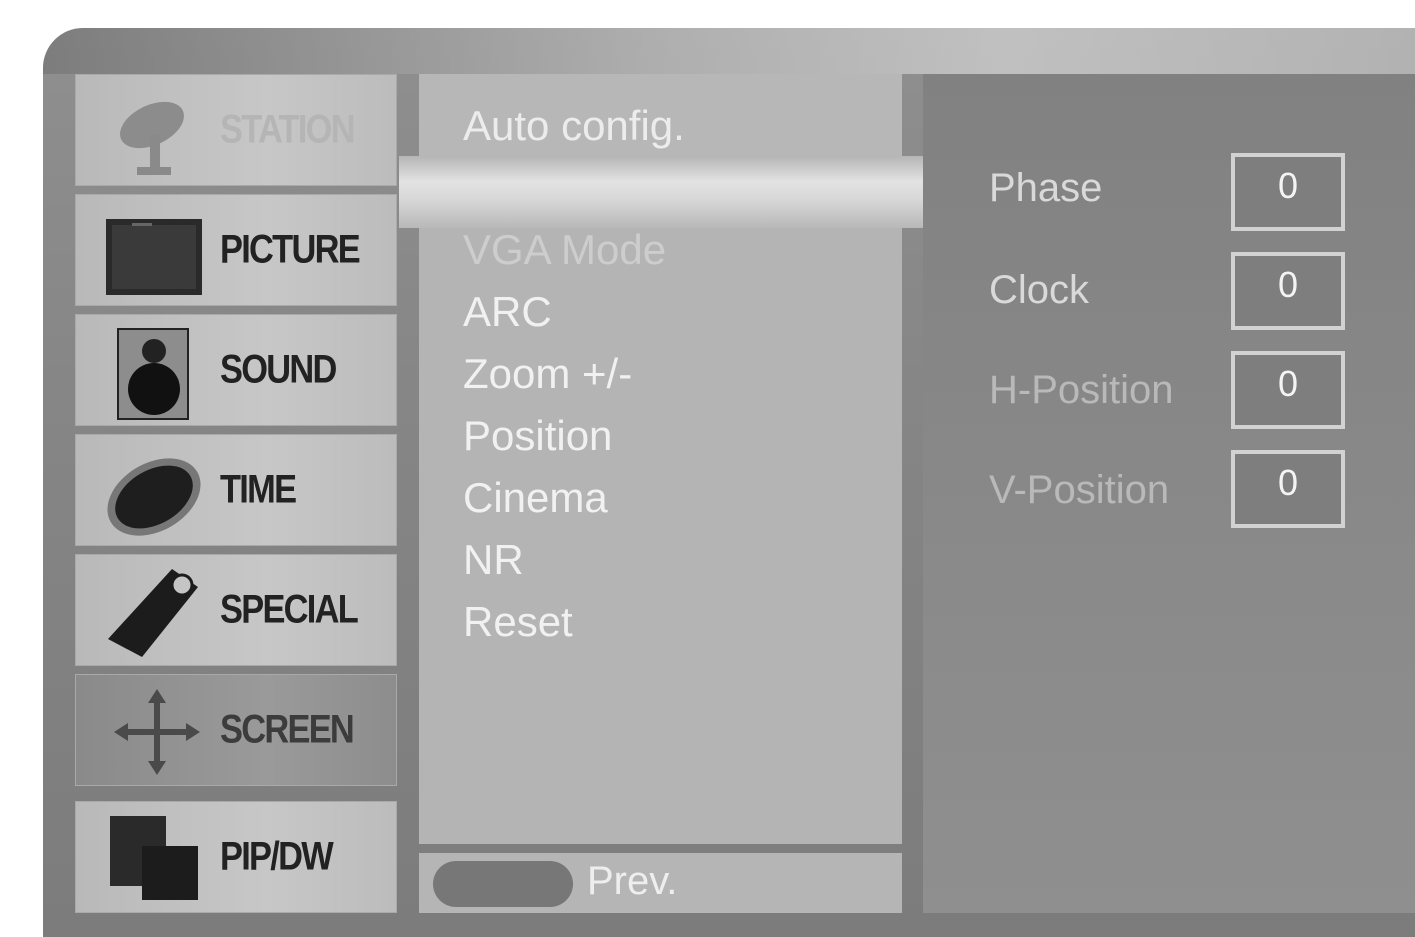  What do you see at coordinates (666, 192) in the screenshot?
I see `selection-highlight` at bounding box center [666, 192].